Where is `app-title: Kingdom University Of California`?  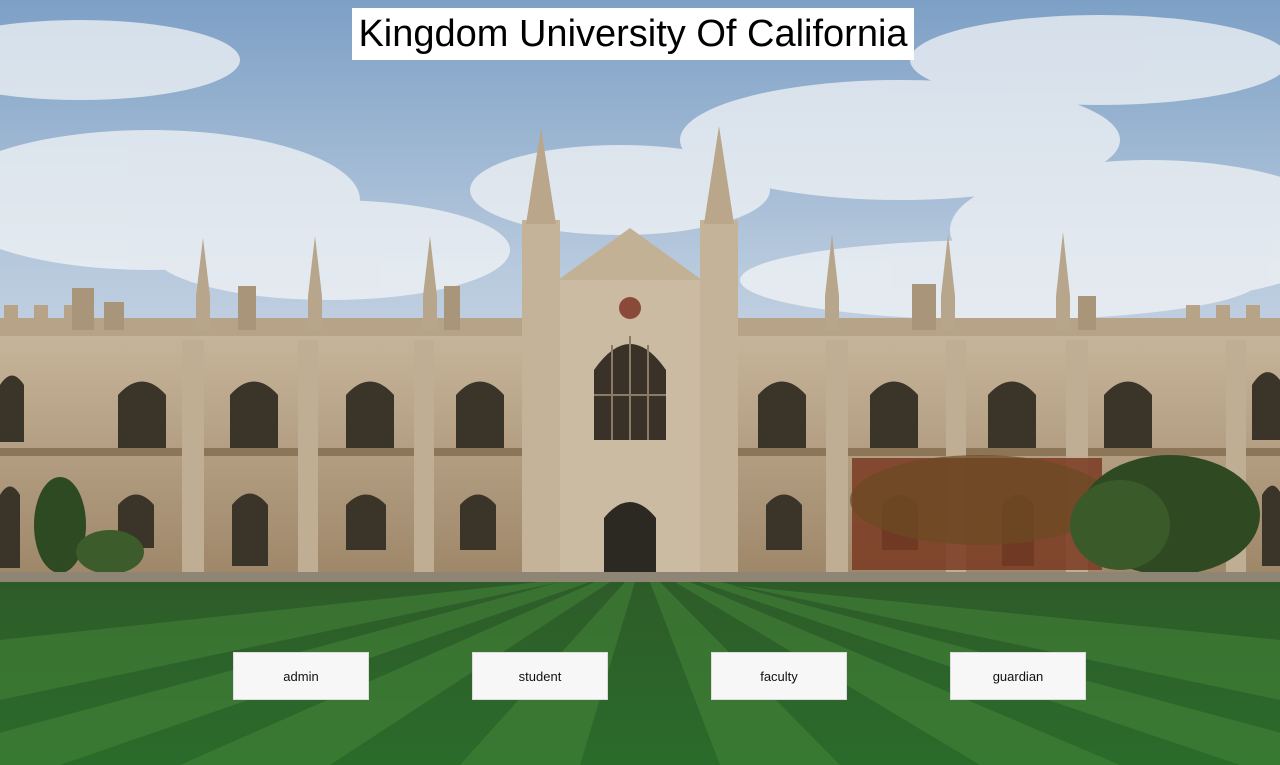
app-title: Kingdom University Of California is located at coordinates (633, 33).